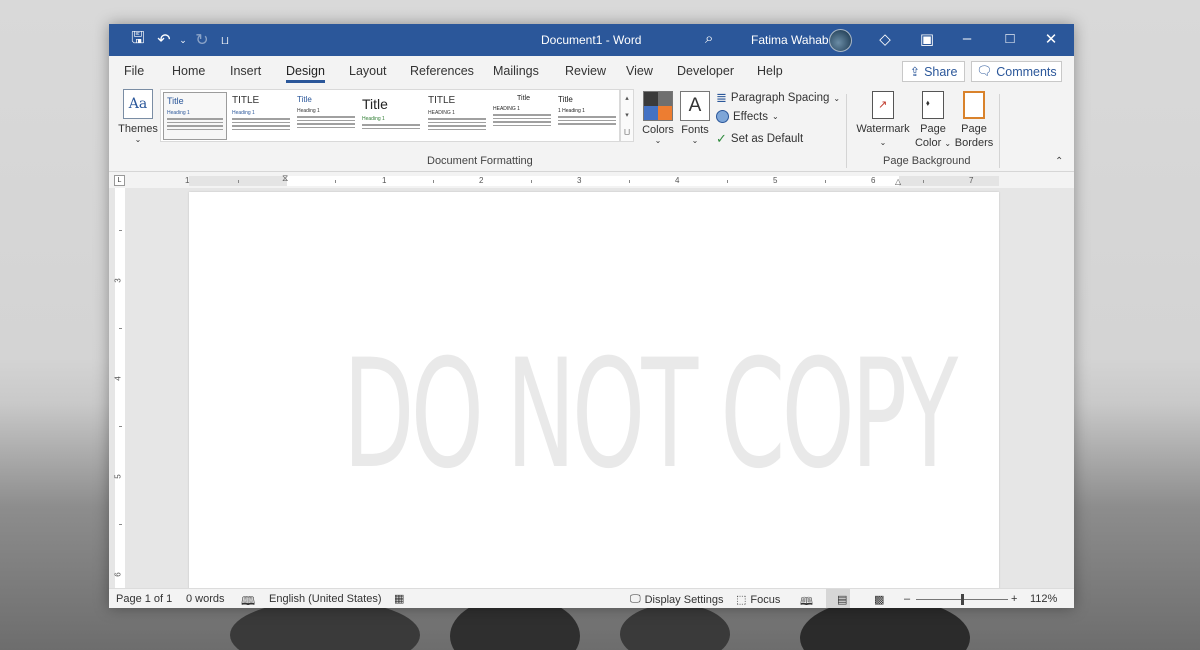 The image size is (1200, 650). What do you see at coordinates (1051, 39) in the screenshot?
I see `close-icon: ✕` at bounding box center [1051, 39].